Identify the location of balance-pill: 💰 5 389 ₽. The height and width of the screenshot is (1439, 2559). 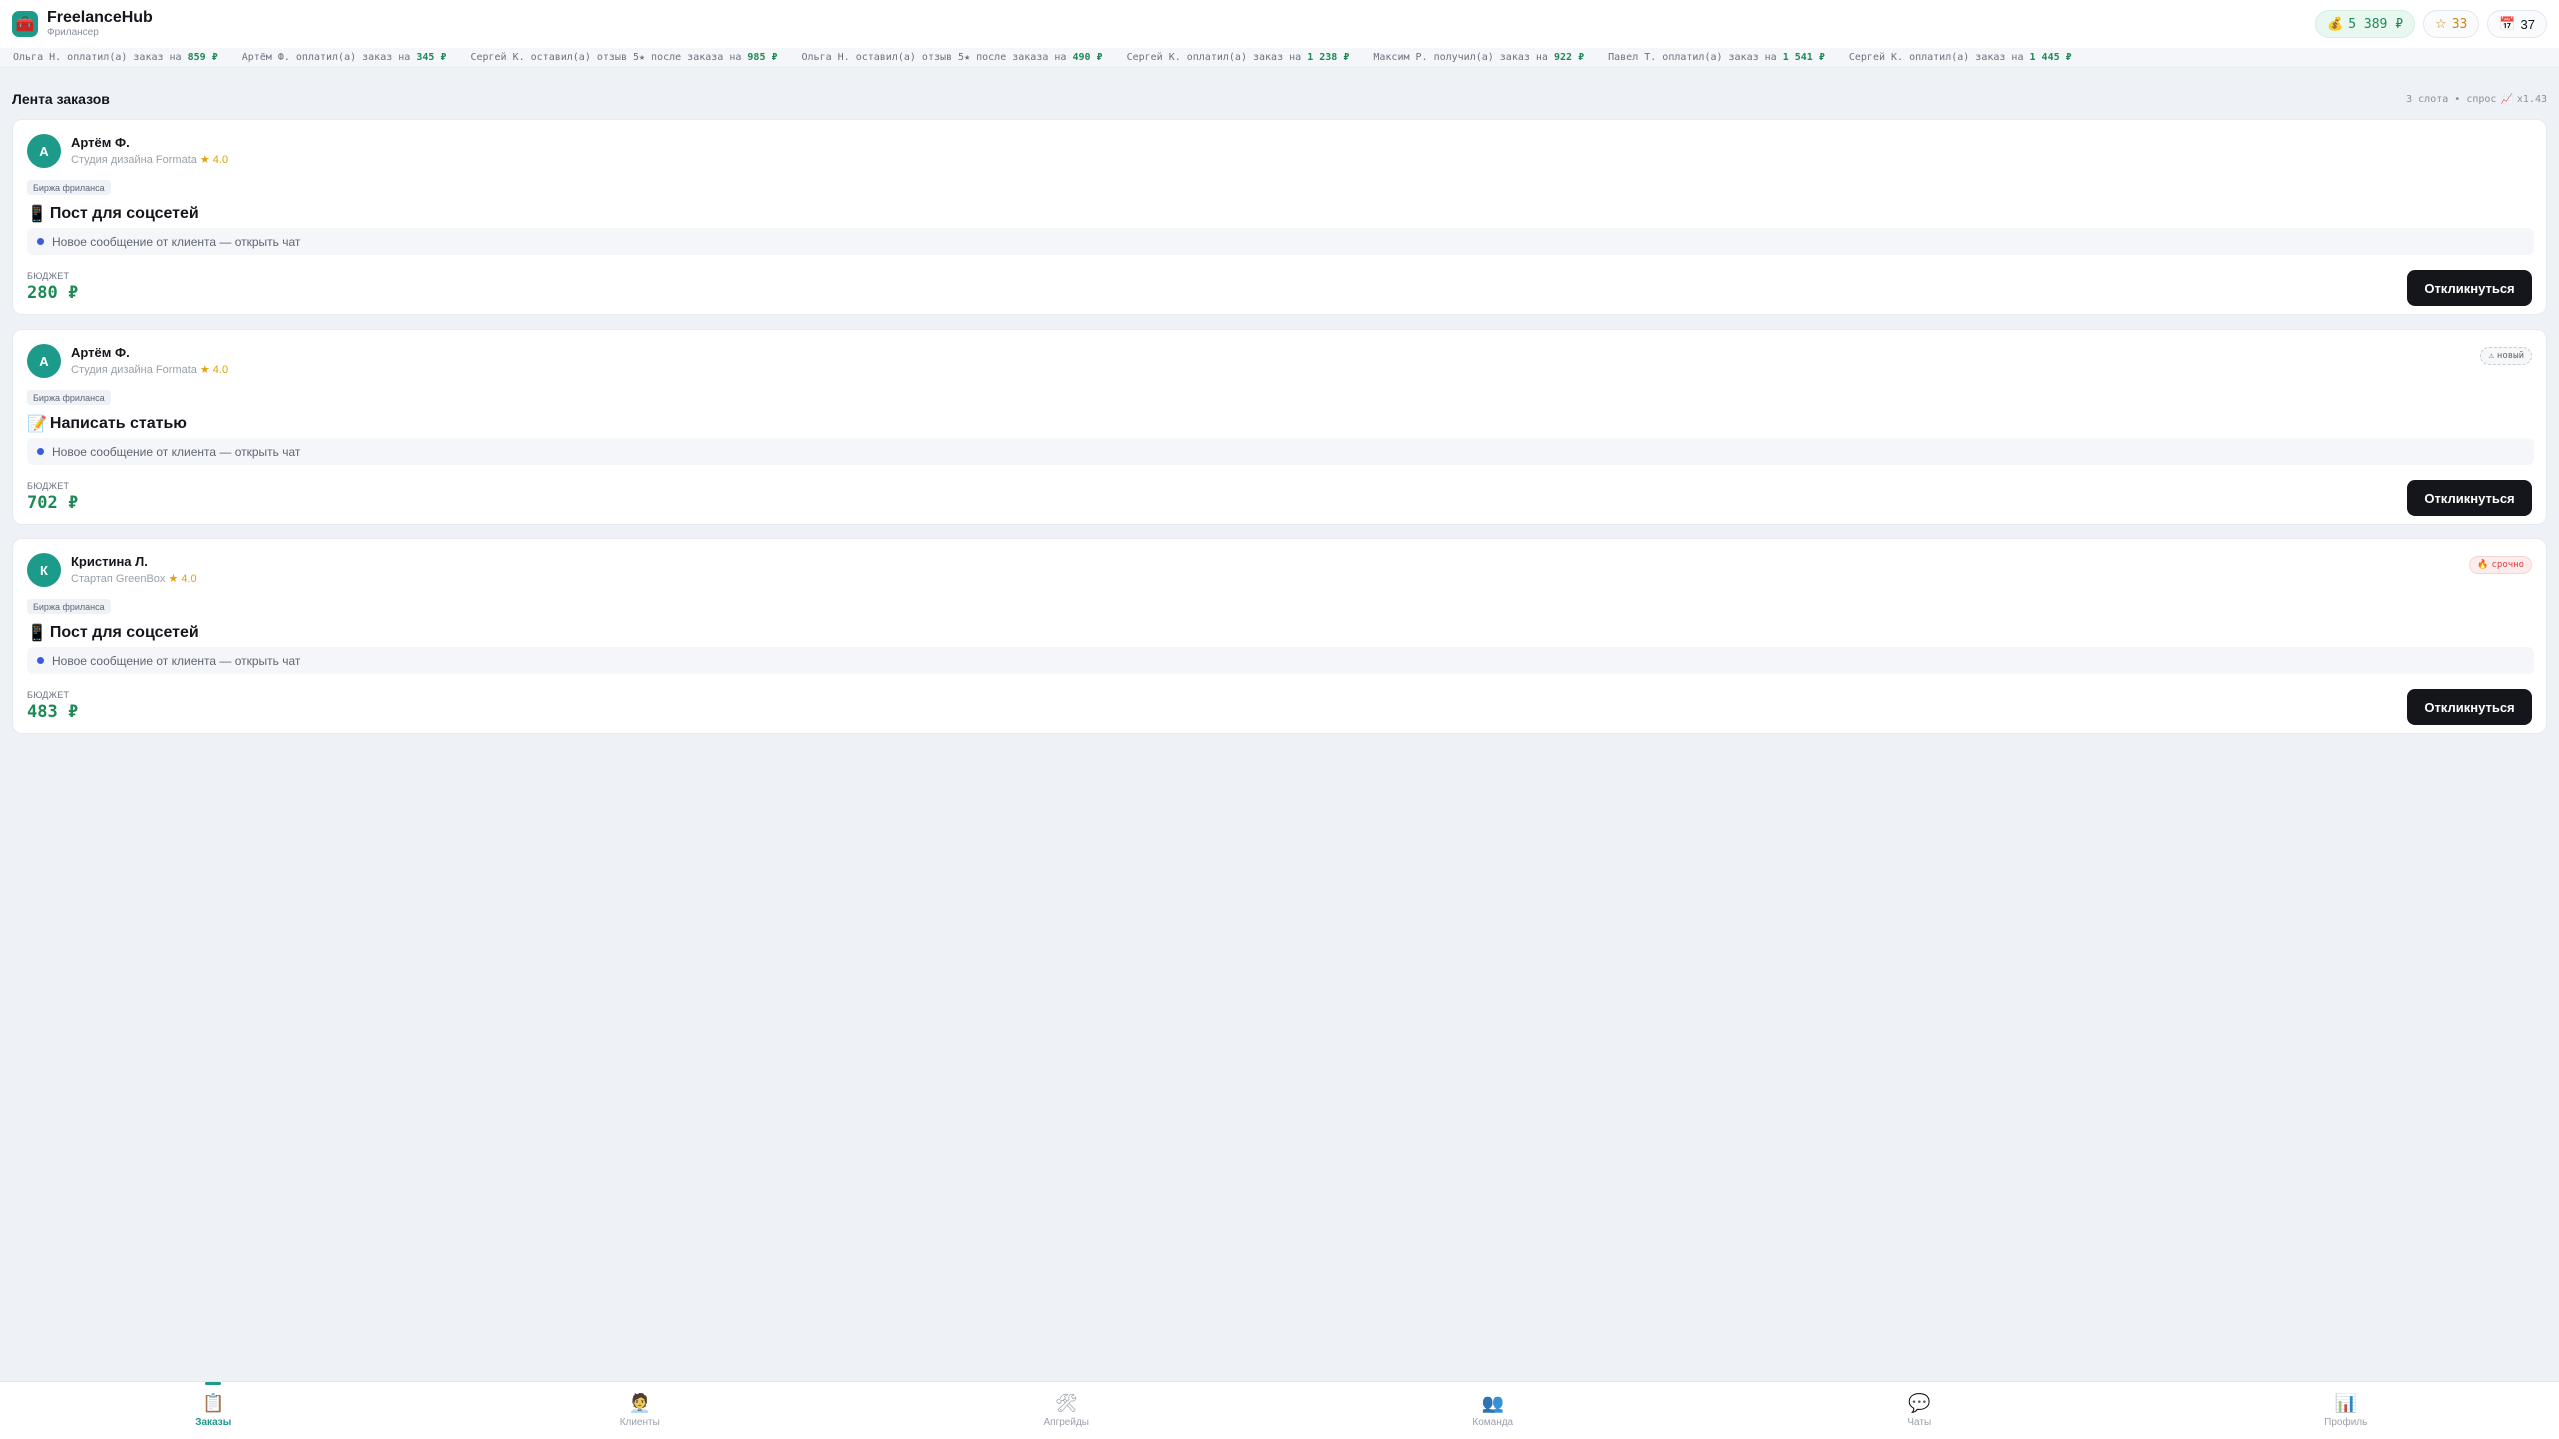
(2365, 24).